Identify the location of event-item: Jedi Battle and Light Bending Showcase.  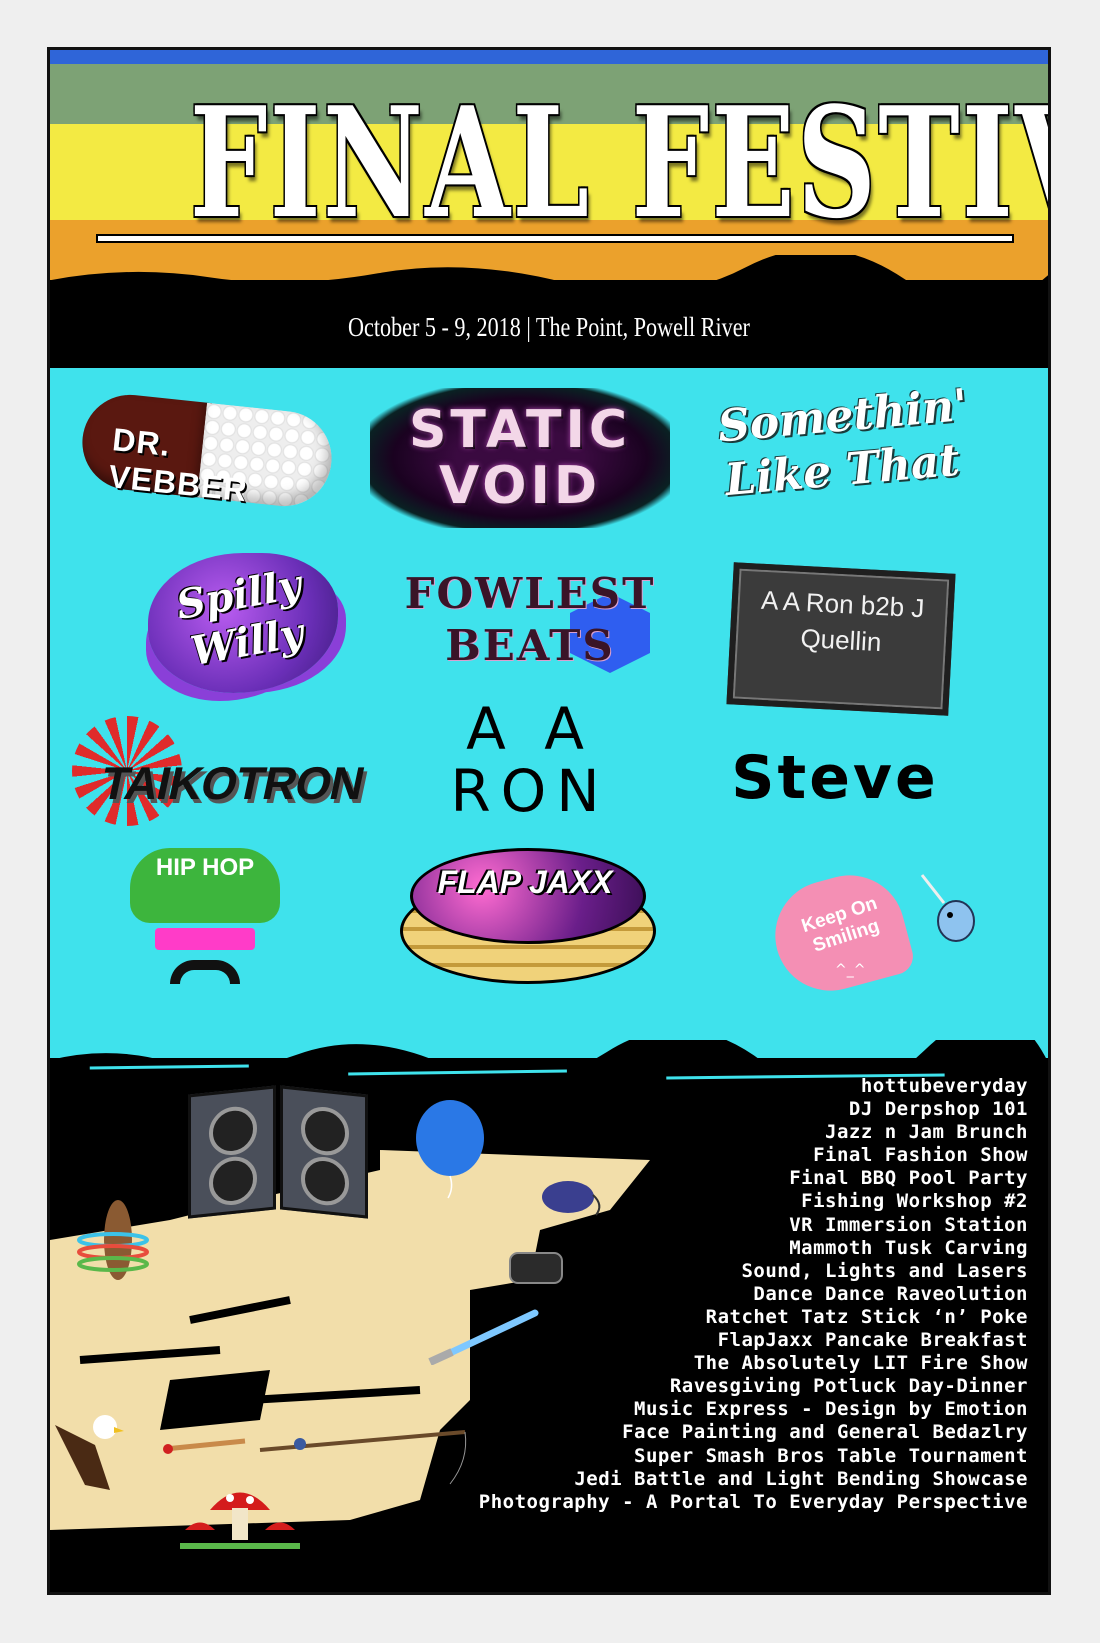
(801, 1478).